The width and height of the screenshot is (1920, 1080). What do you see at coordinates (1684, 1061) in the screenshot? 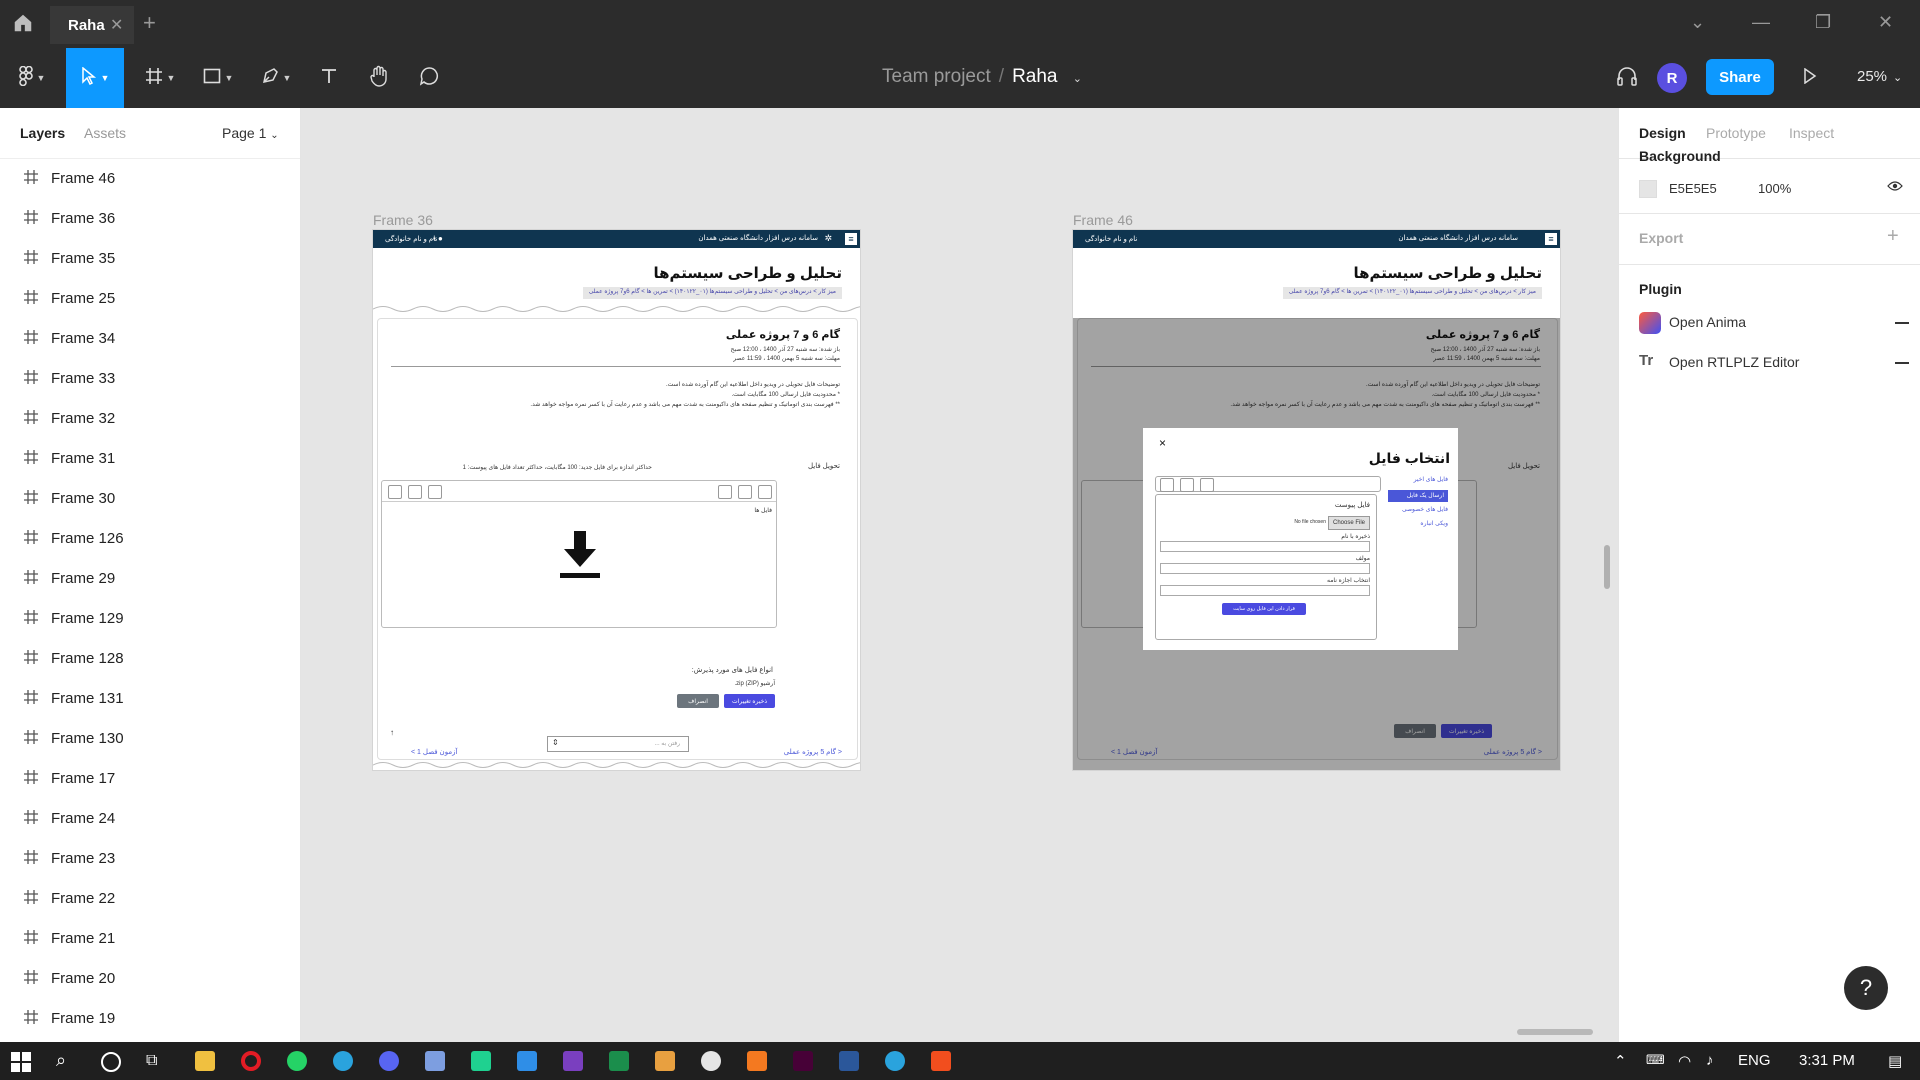
I see `wifi-icon: ◠` at bounding box center [1684, 1061].